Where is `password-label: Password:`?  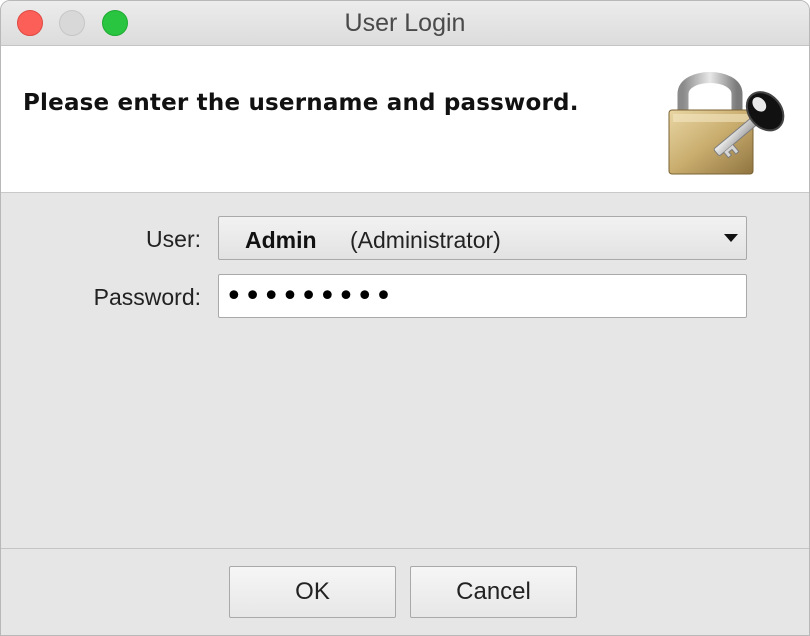 password-label: Password: is located at coordinates (147, 297).